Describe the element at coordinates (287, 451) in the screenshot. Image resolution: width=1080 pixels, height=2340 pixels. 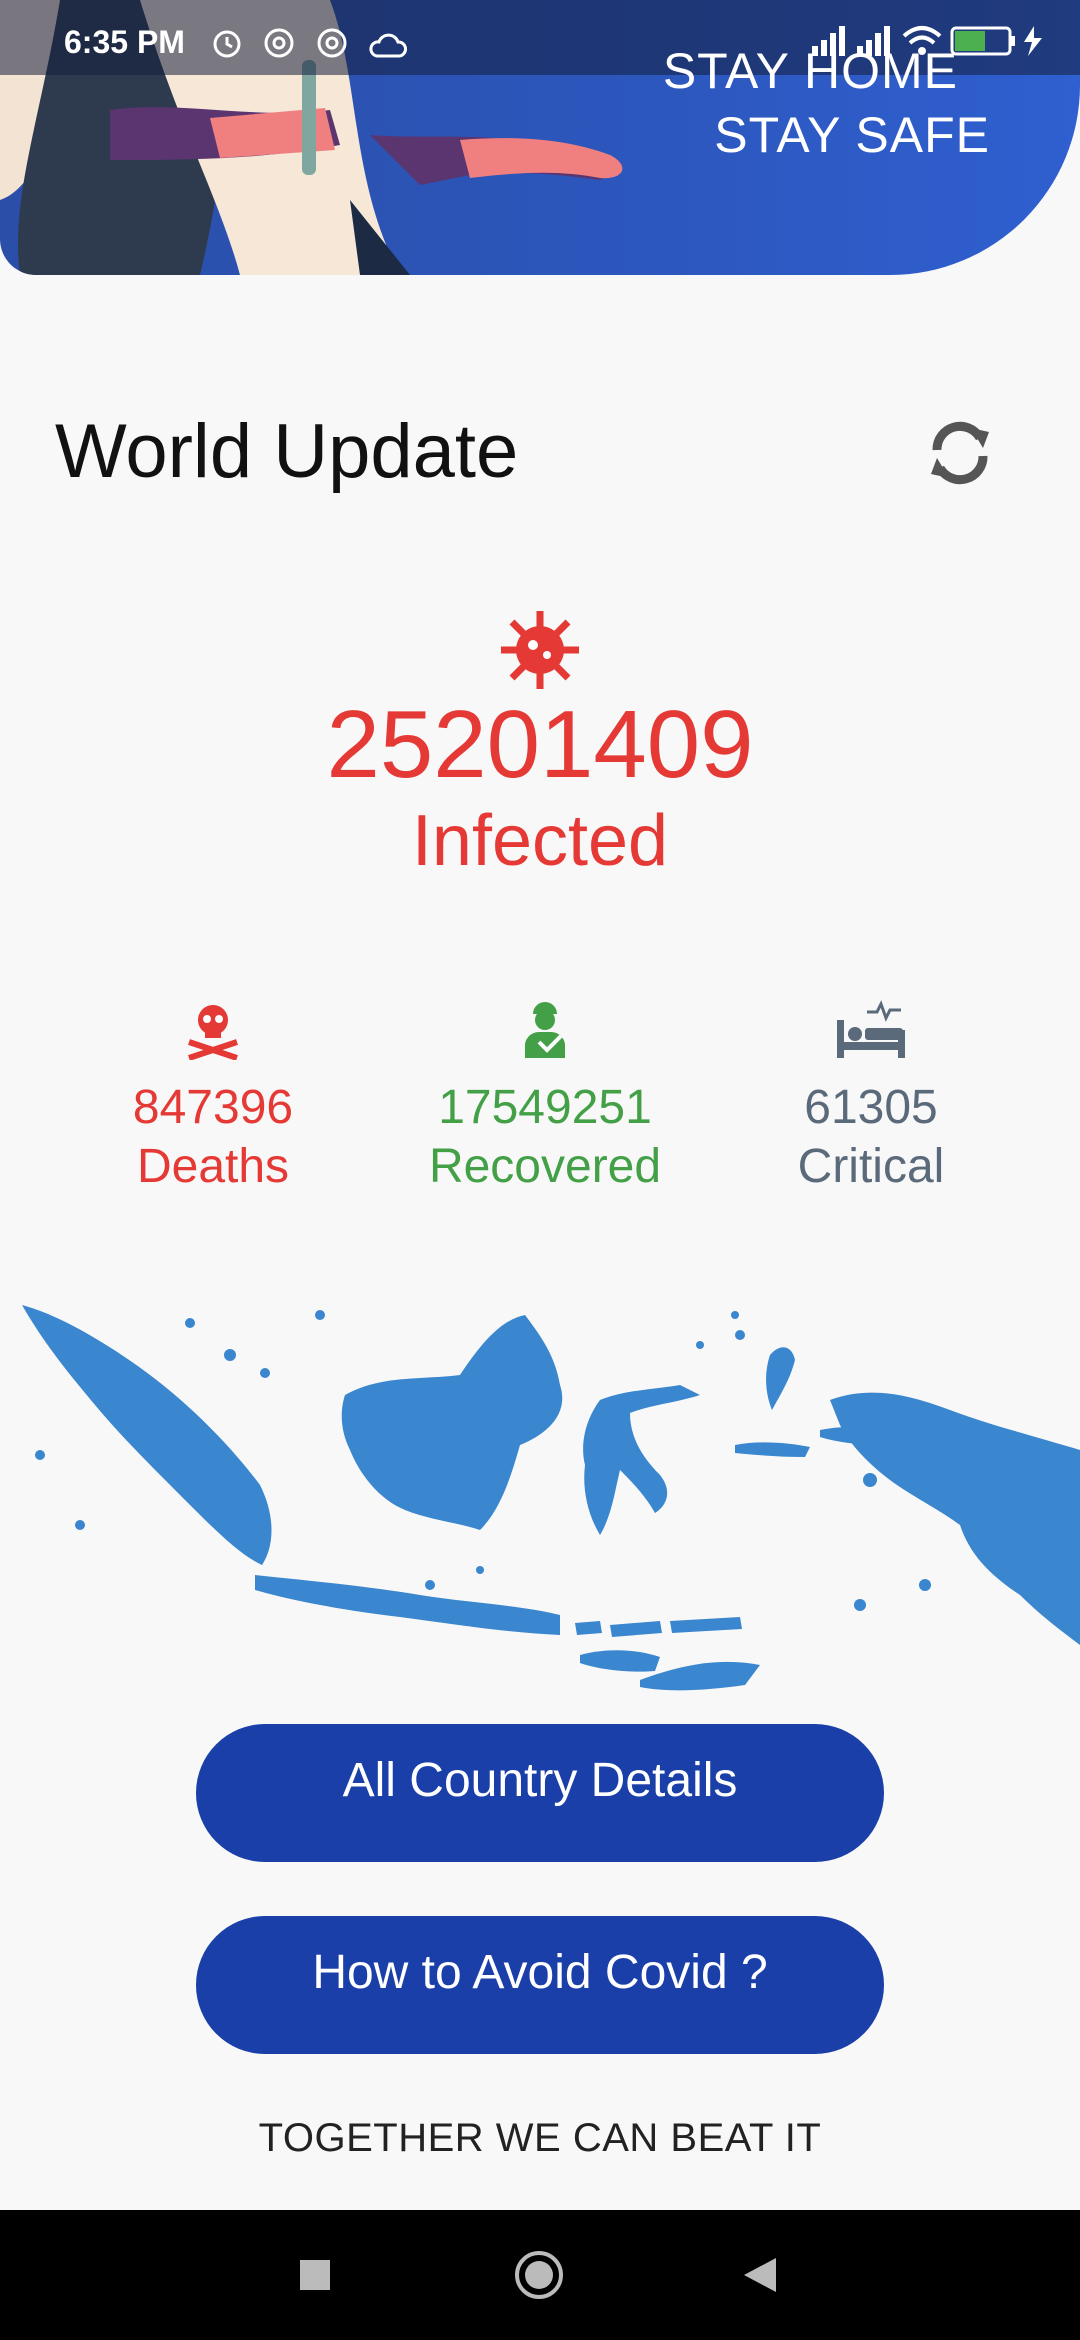
I see `page-title: World Update` at that location.